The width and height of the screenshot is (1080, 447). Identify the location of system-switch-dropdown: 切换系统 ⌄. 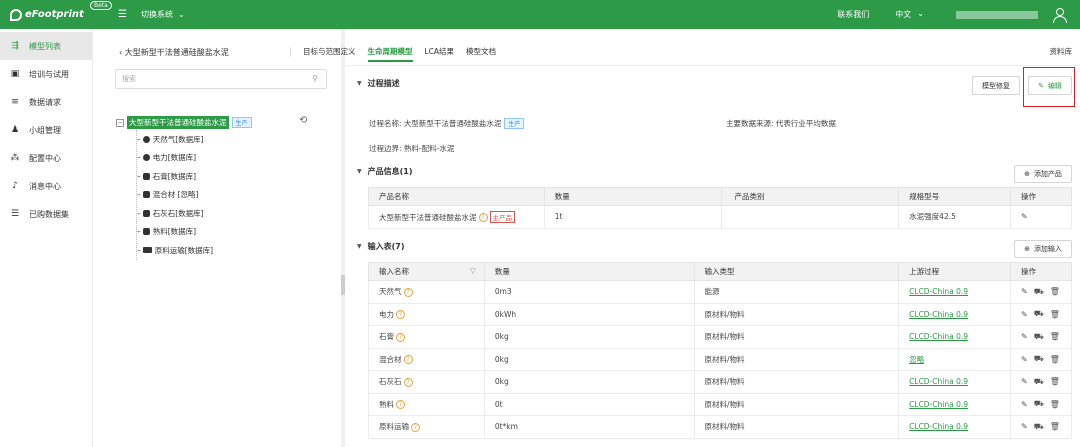
(163, 14).